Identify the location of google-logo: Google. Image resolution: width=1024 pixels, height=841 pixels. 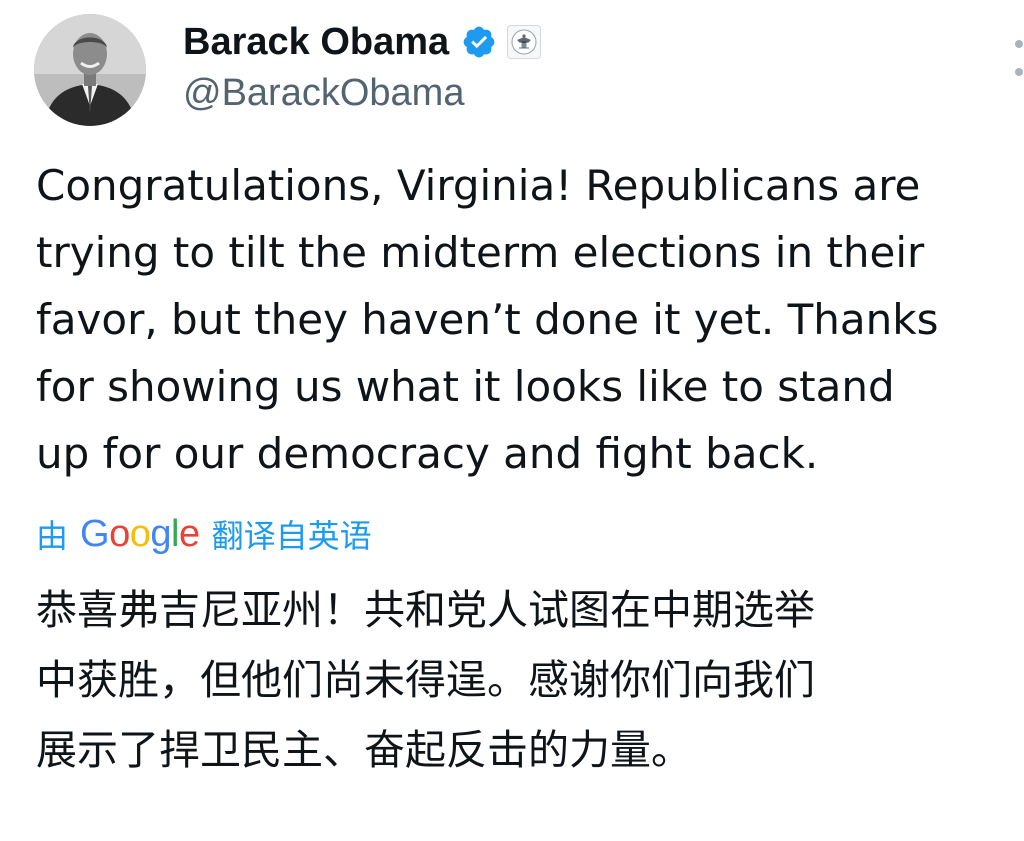
(140, 533).